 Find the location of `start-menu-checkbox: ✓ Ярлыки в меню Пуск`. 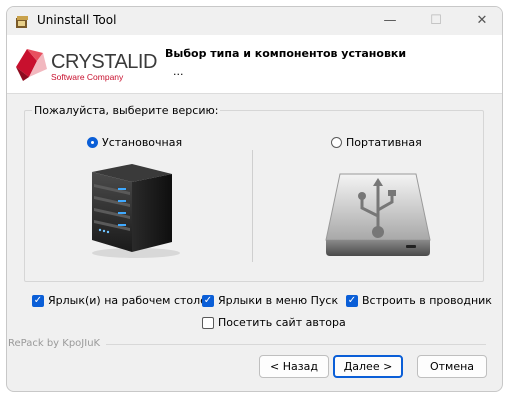

start-menu-checkbox: ✓ Ярлыки в меню Пуск is located at coordinates (270, 300).